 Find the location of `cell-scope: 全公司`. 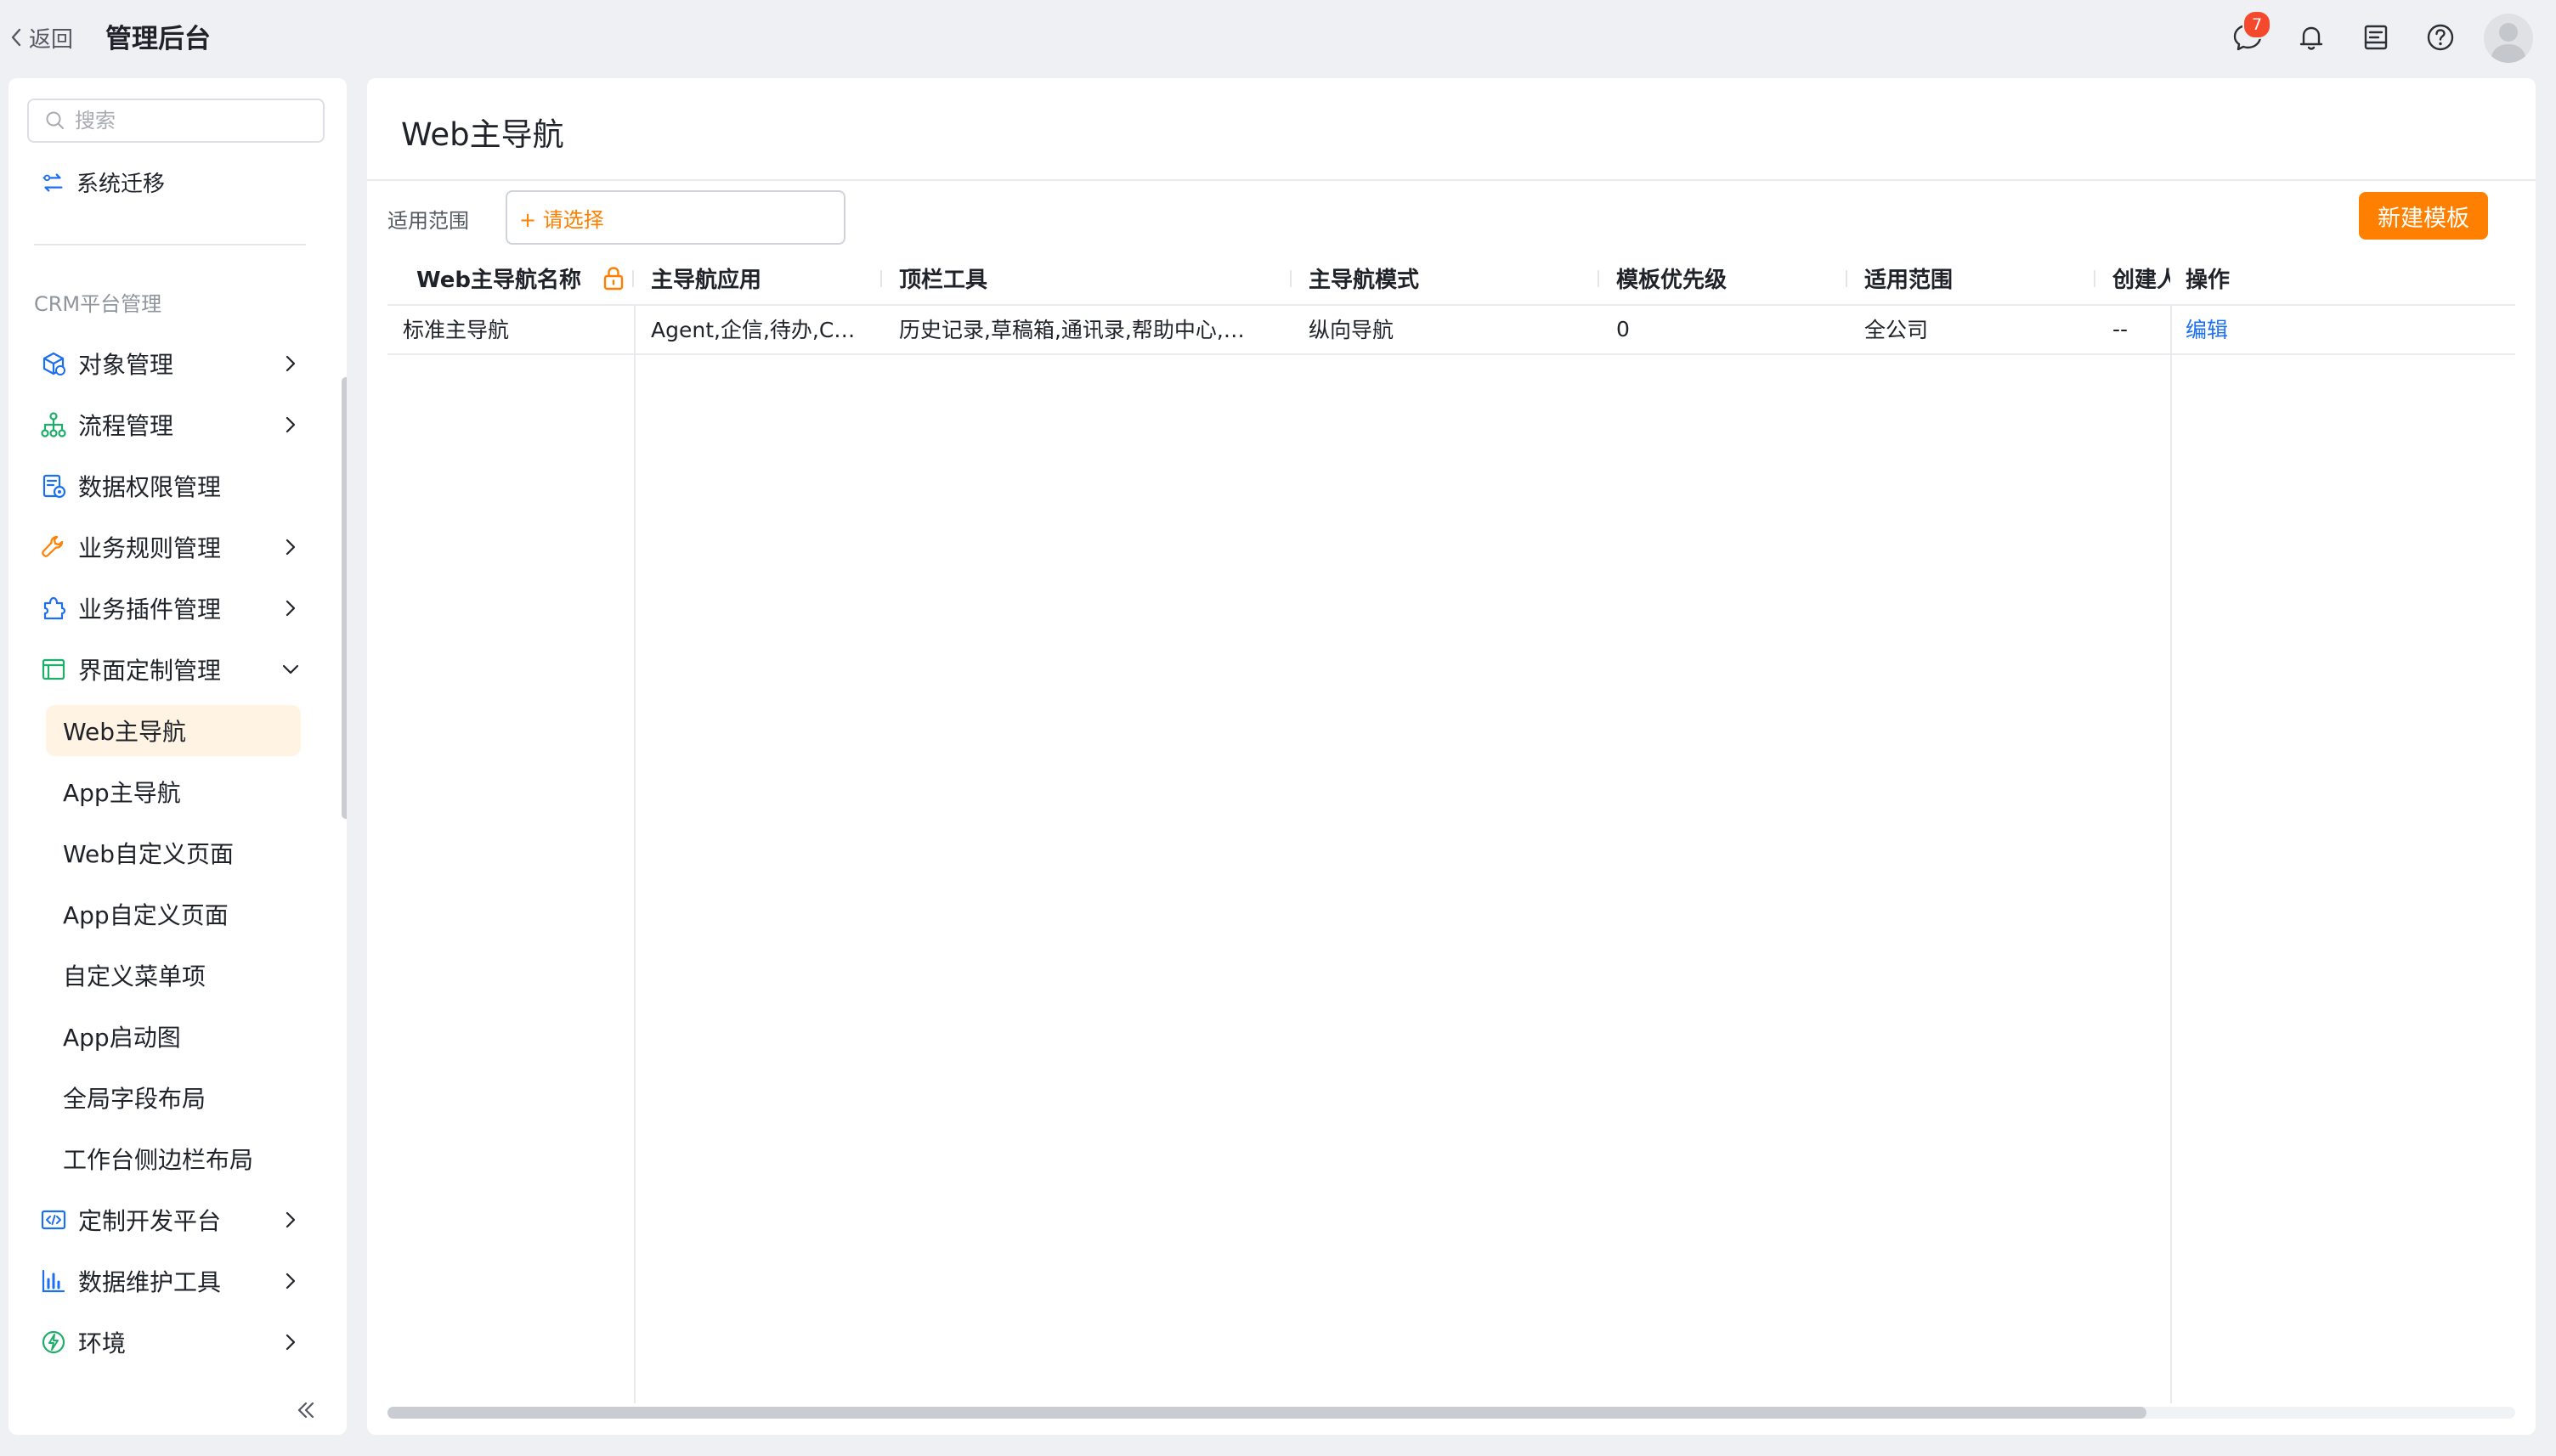

cell-scope: 全公司 is located at coordinates (1897, 330).